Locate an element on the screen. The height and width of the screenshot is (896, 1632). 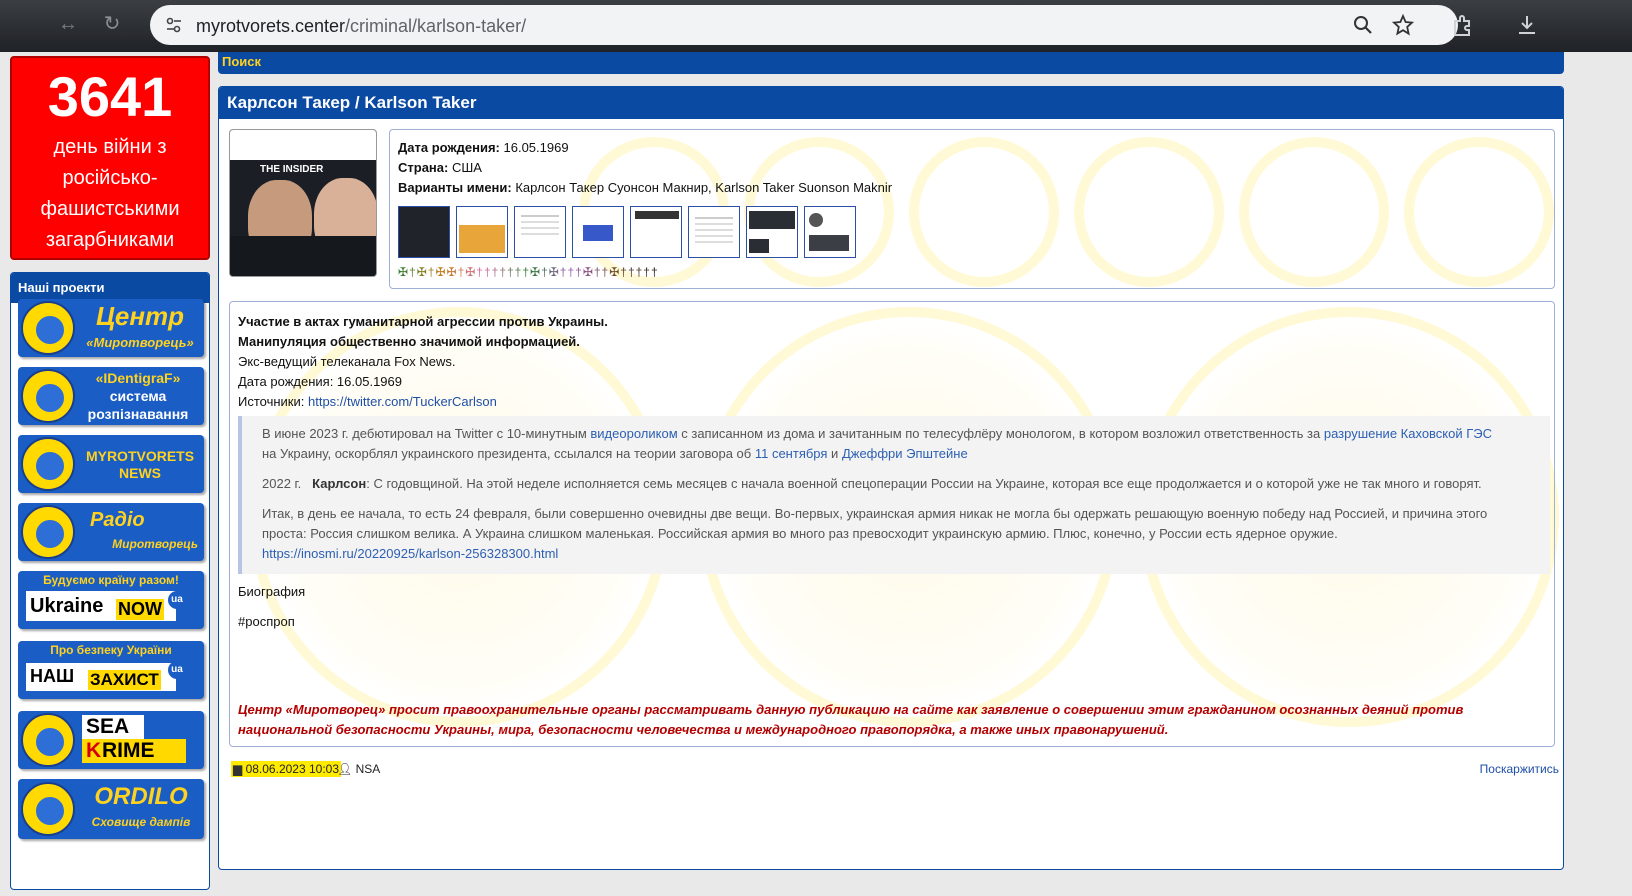
sea-krime-logo-top: SEA is located at coordinates (113, 727).